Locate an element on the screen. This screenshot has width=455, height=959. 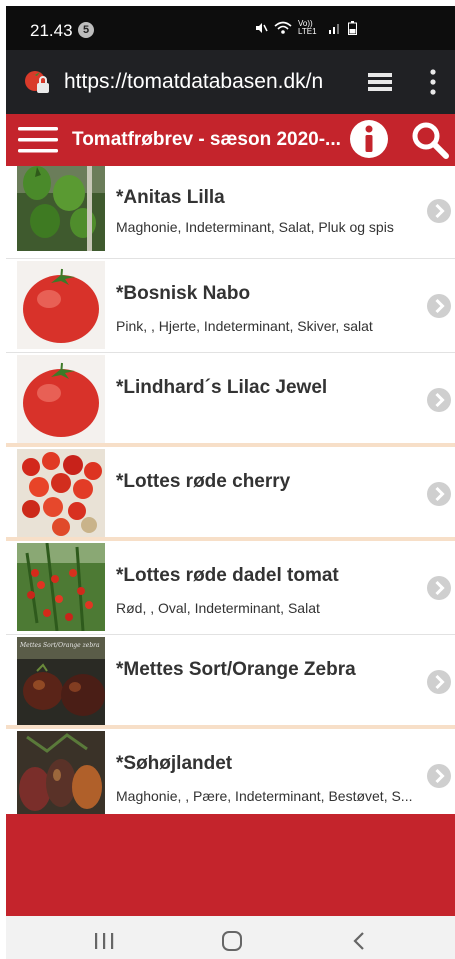
url-field: https://tomatdatabasen.dk/n is located at coordinates (209, 82).